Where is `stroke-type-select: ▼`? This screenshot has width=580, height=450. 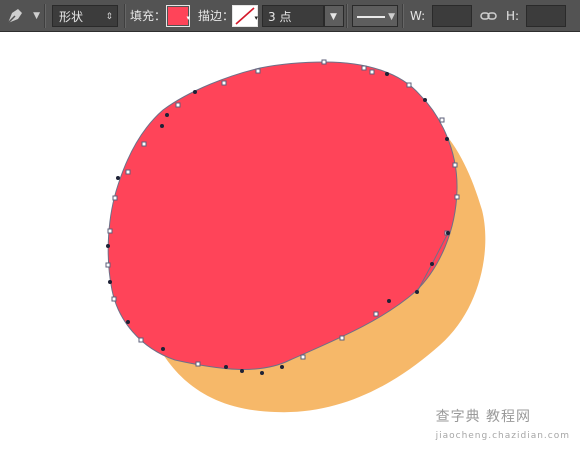
stroke-type-select: ▼ is located at coordinates (375, 16).